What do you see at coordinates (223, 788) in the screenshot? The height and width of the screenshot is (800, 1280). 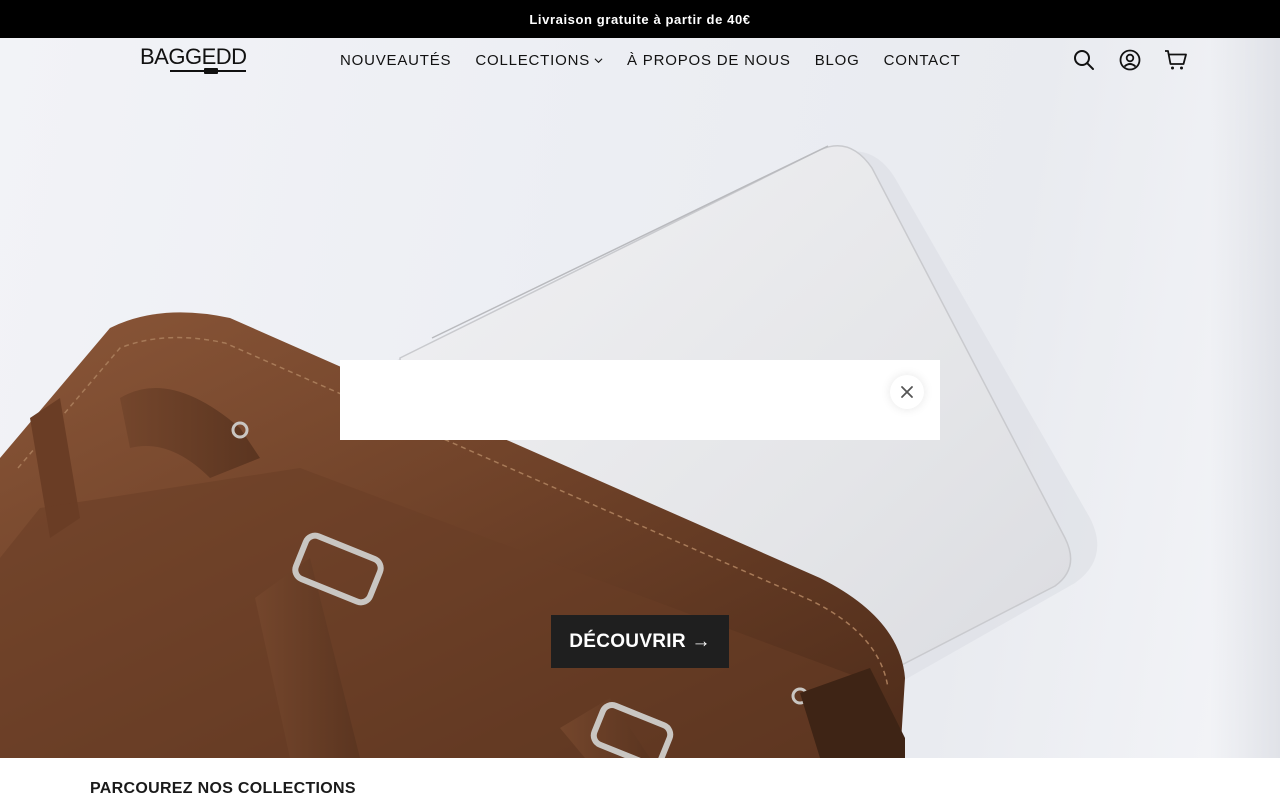 I see `collections-heading: PARCOUREZ NOS COLLECTIONS` at bounding box center [223, 788].